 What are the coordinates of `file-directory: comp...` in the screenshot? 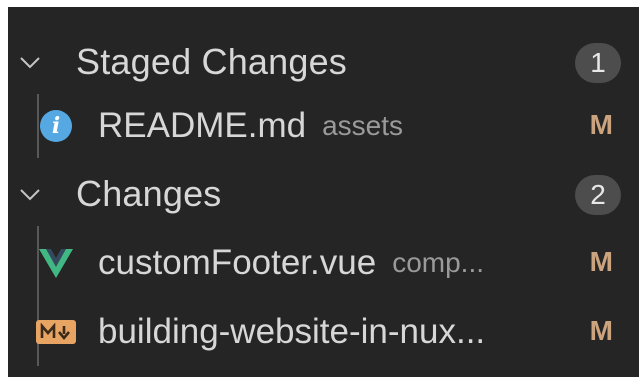 It's located at (438, 262).